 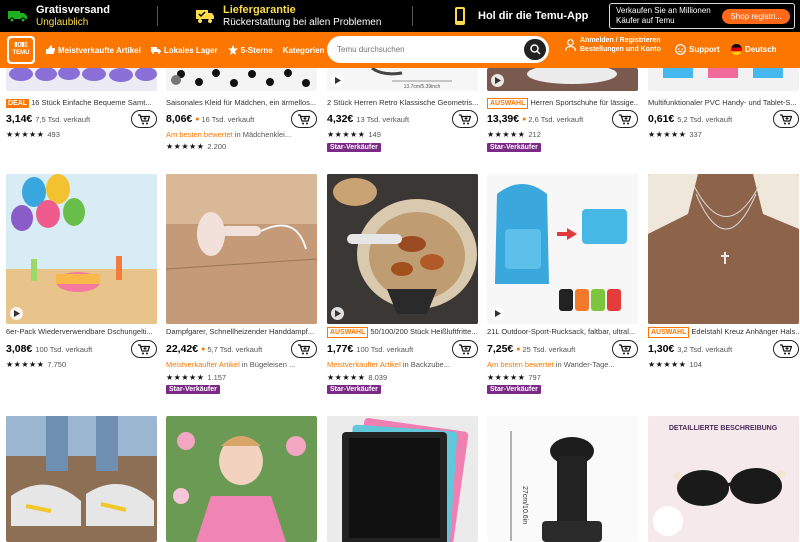 What do you see at coordinates (514, 134) in the screenshot?
I see `rating-row: ★★★★★ 212` at bounding box center [514, 134].